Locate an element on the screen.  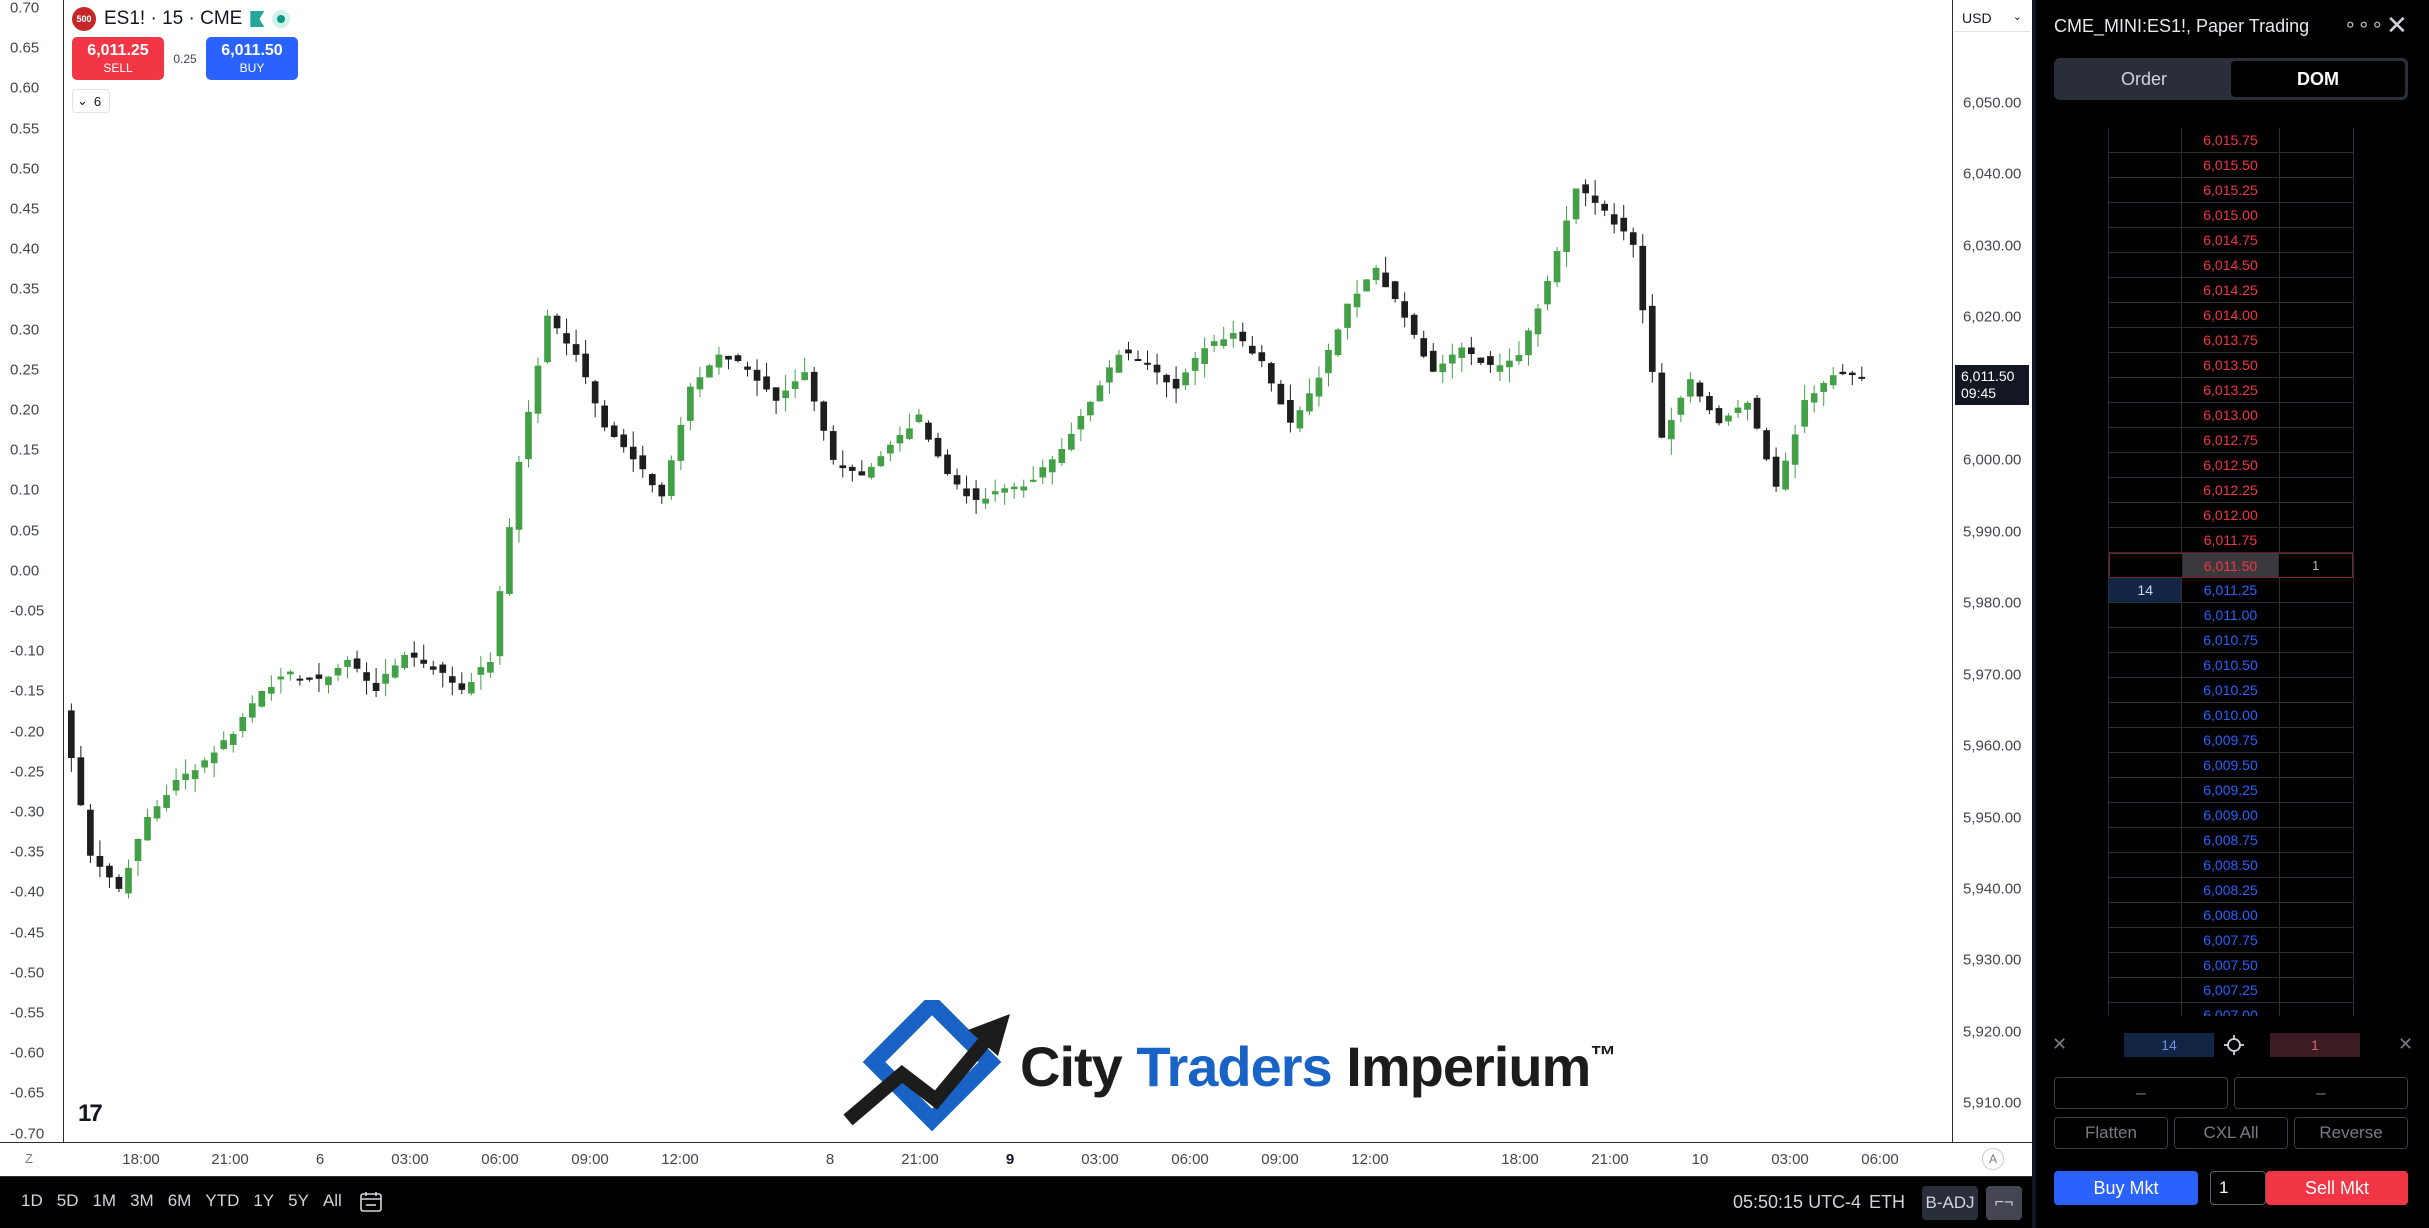
range-button-6m: 6M is located at coordinates (180, 1201).